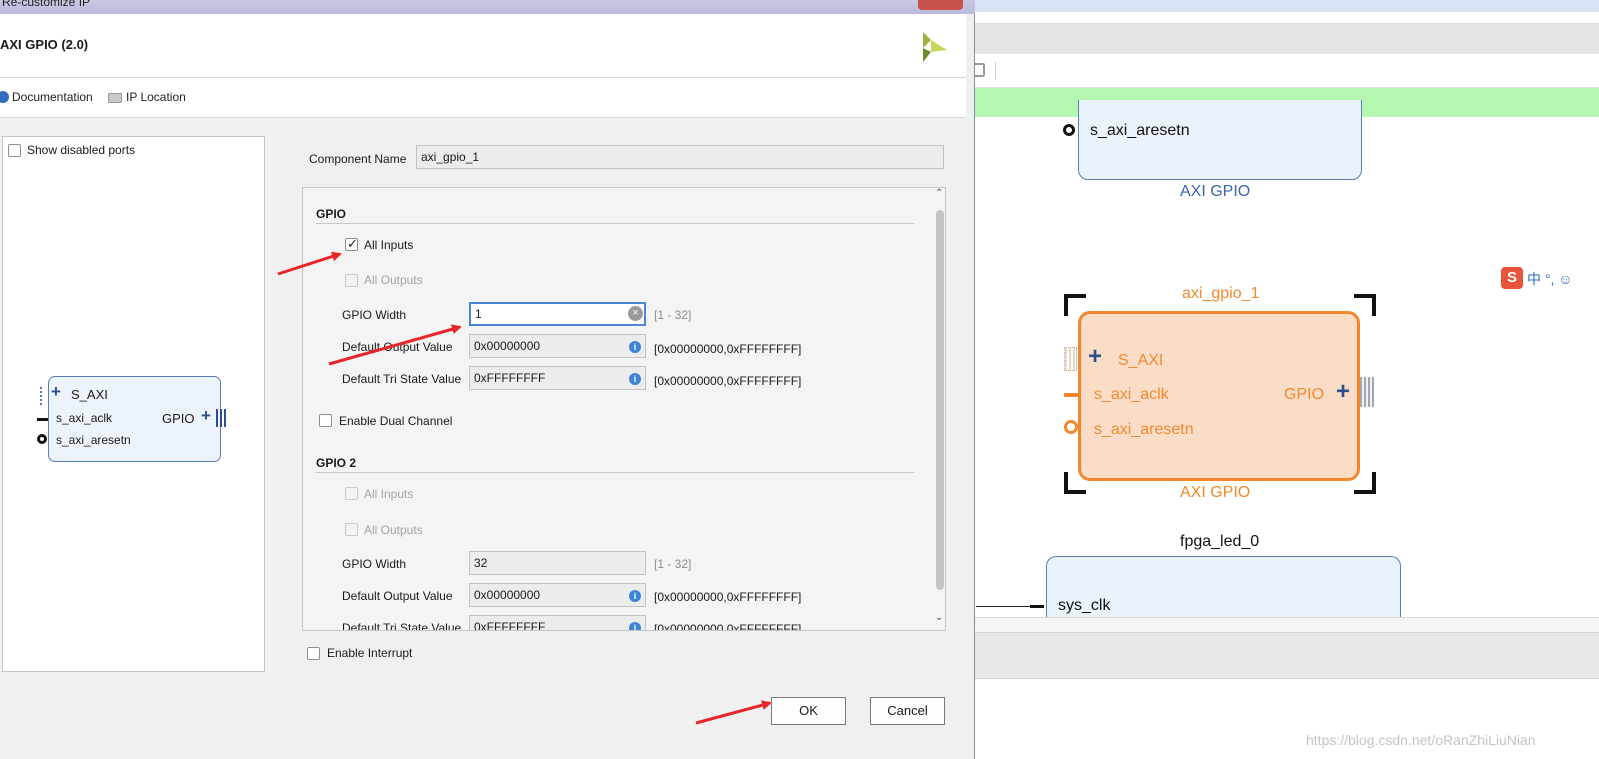 This screenshot has width=1599, height=759. Describe the element at coordinates (733, 712) in the screenshot. I see `arrow-to-ok-button` at that location.